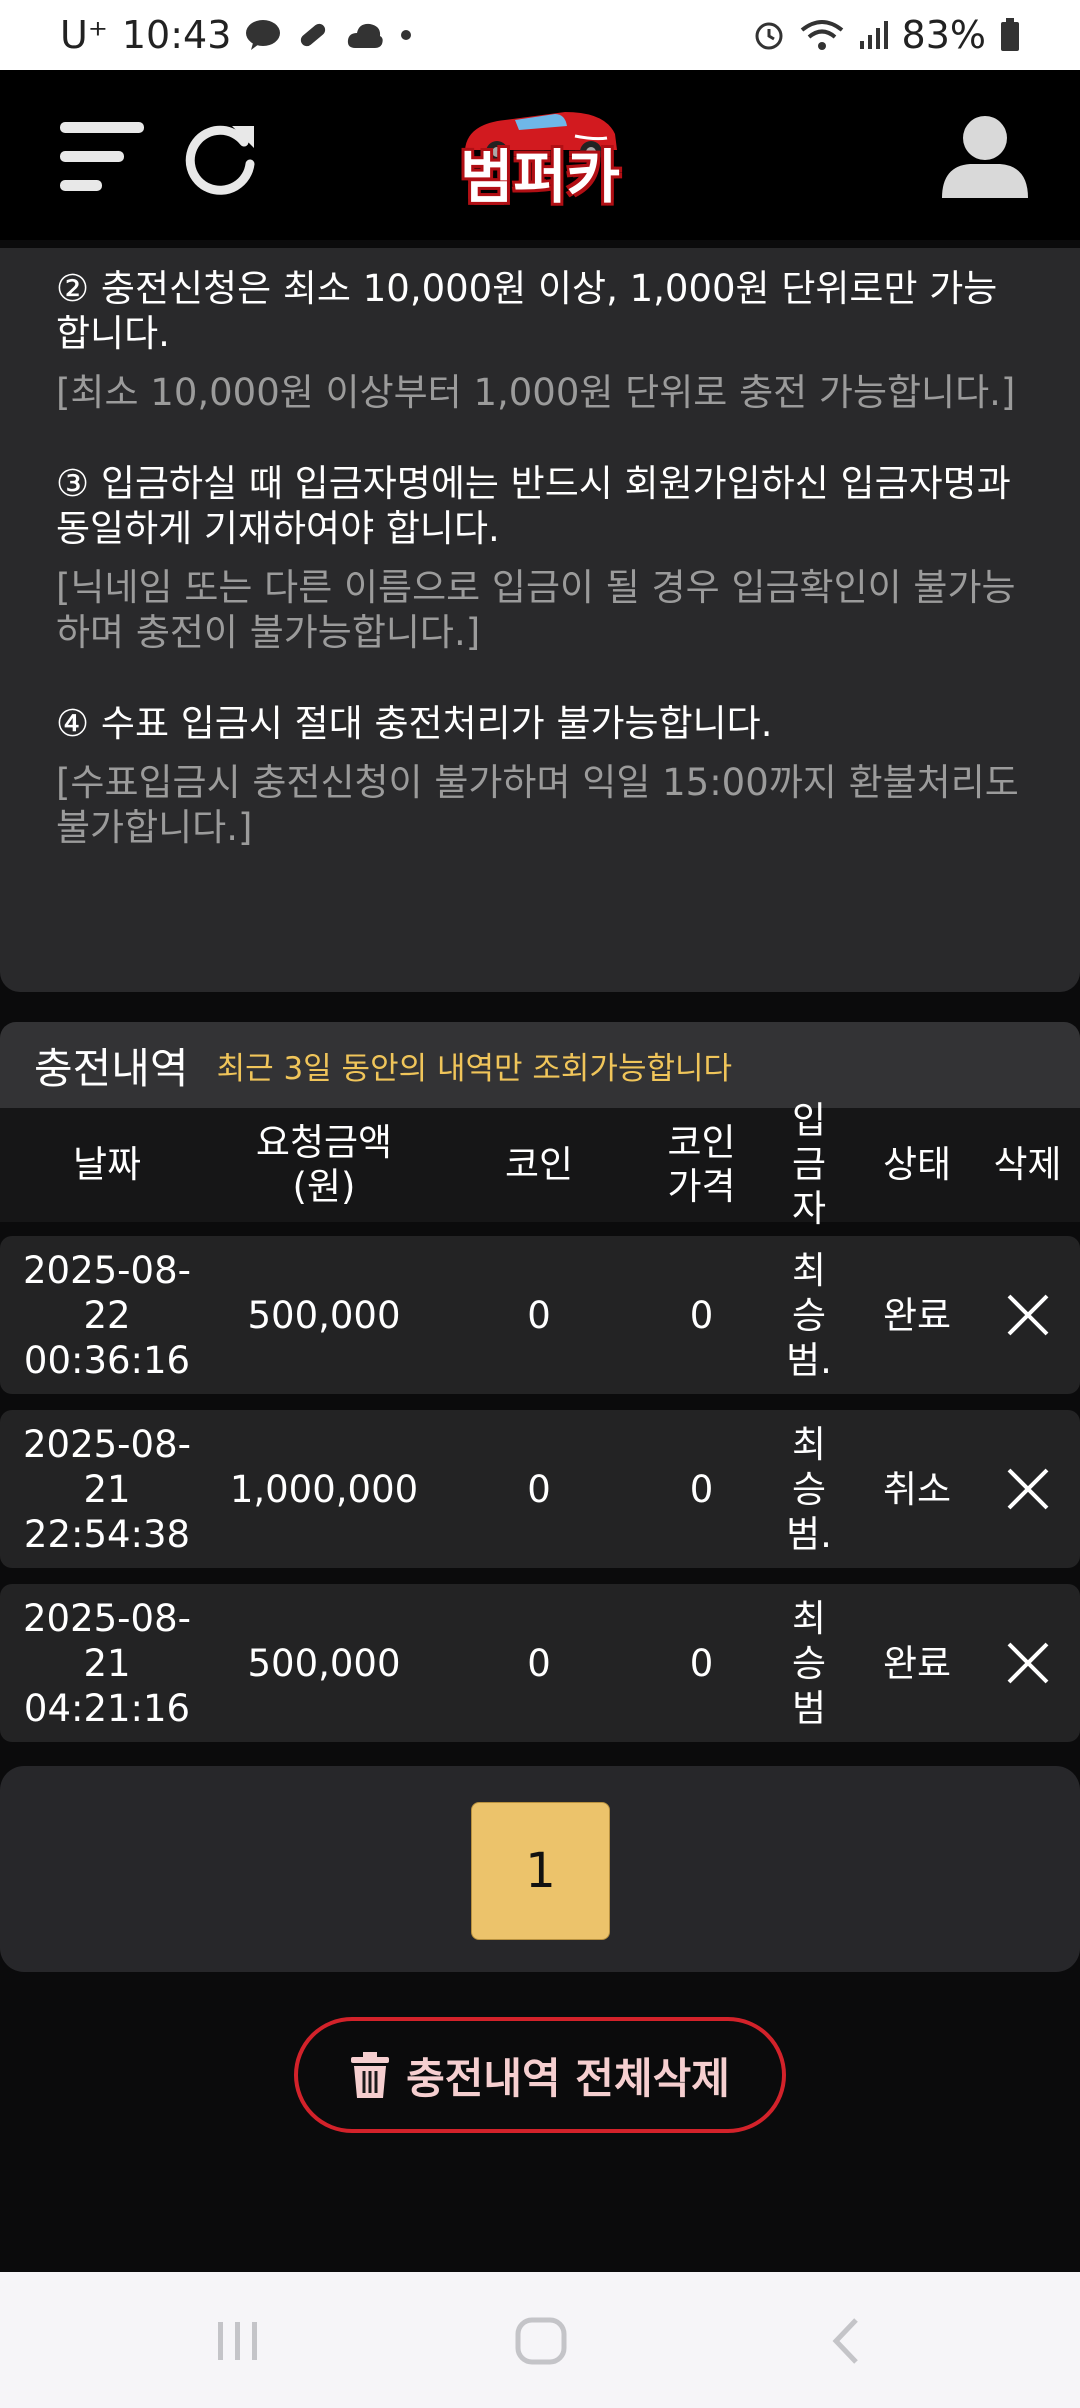 The image size is (1080, 2408). I want to click on pill-notification-icon, so click(313, 35).